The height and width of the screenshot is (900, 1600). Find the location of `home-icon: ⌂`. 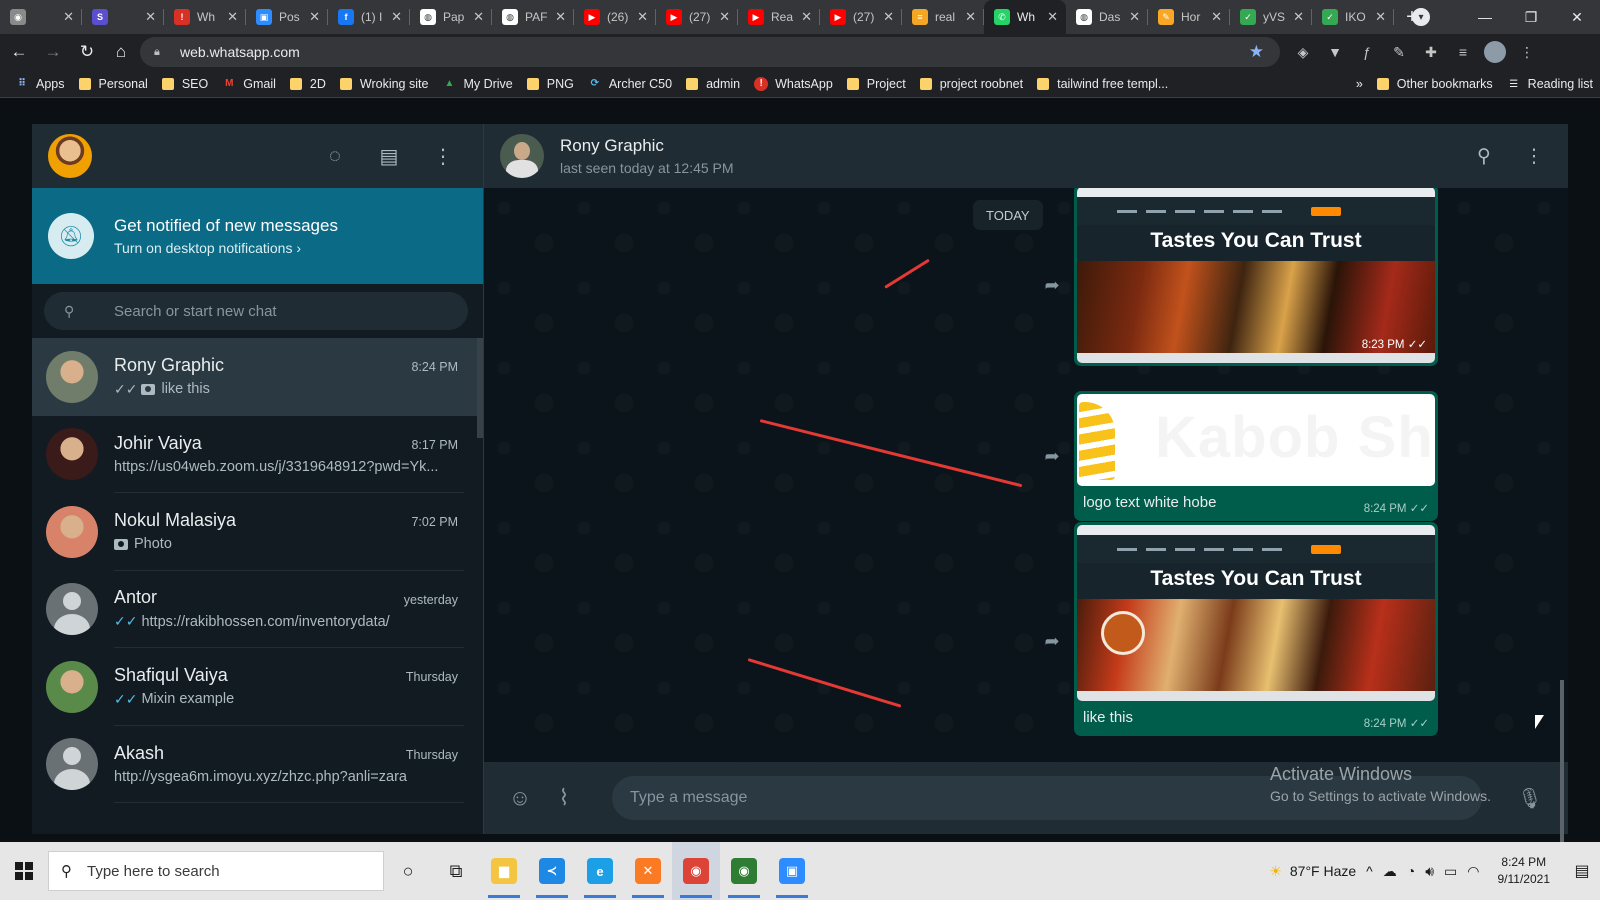

home-icon: ⌂ is located at coordinates (121, 52).